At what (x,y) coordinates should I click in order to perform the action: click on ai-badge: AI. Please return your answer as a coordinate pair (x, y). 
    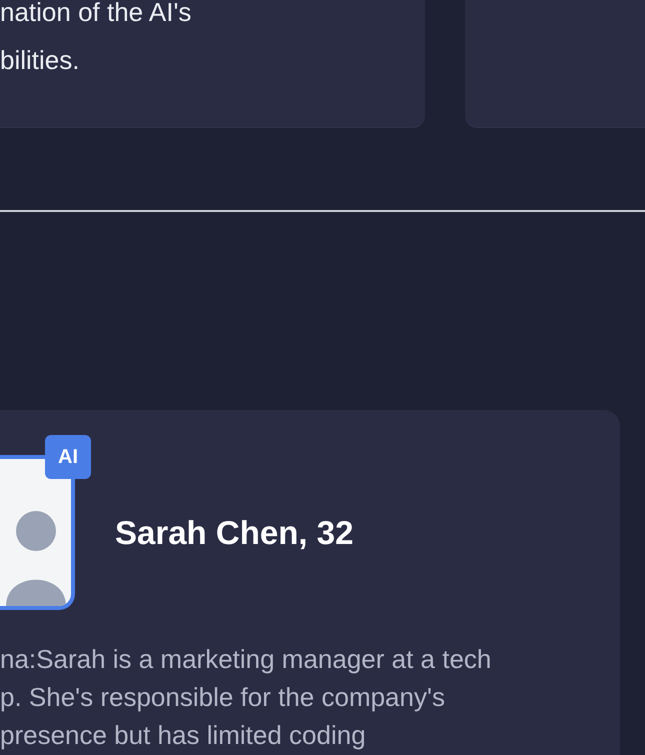
    Looking at the image, I should click on (68, 457).